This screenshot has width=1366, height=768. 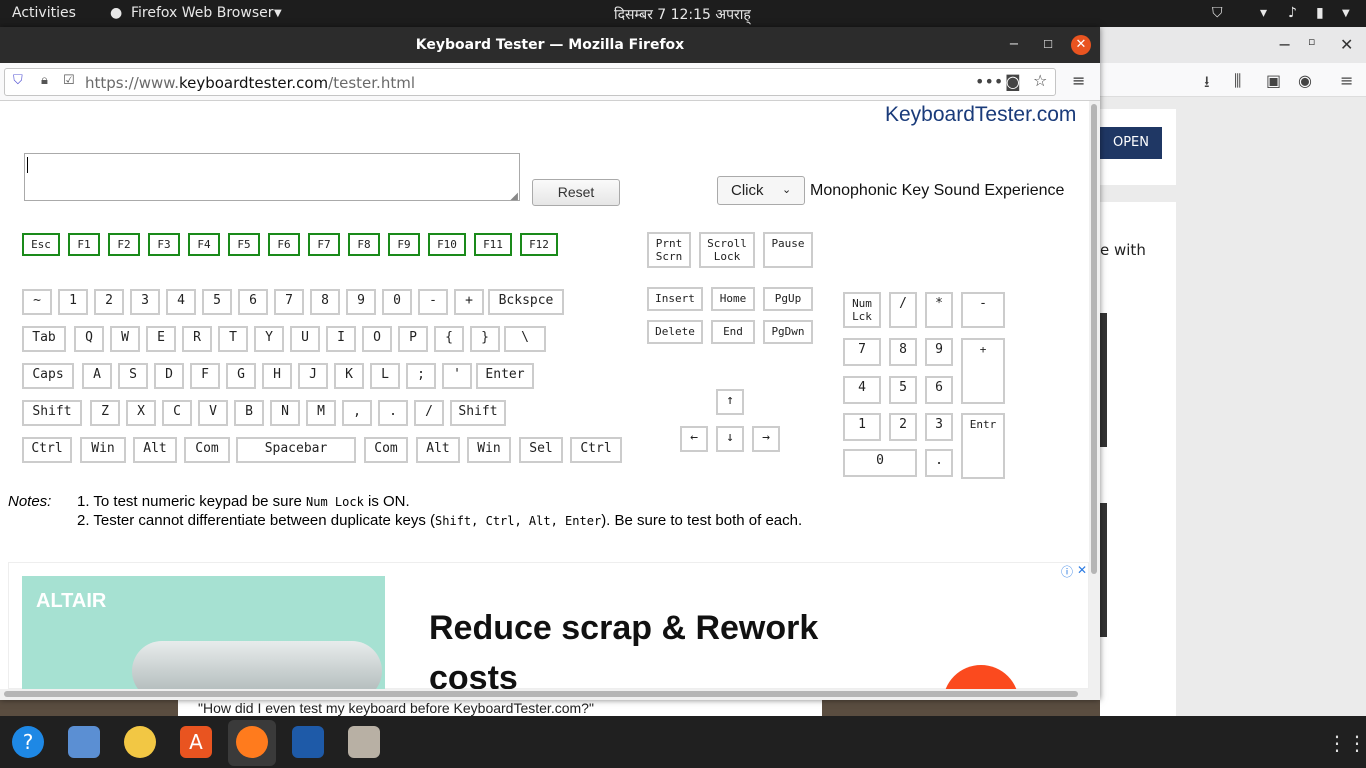 I want to click on key: 3, so click(x=145, y=302).